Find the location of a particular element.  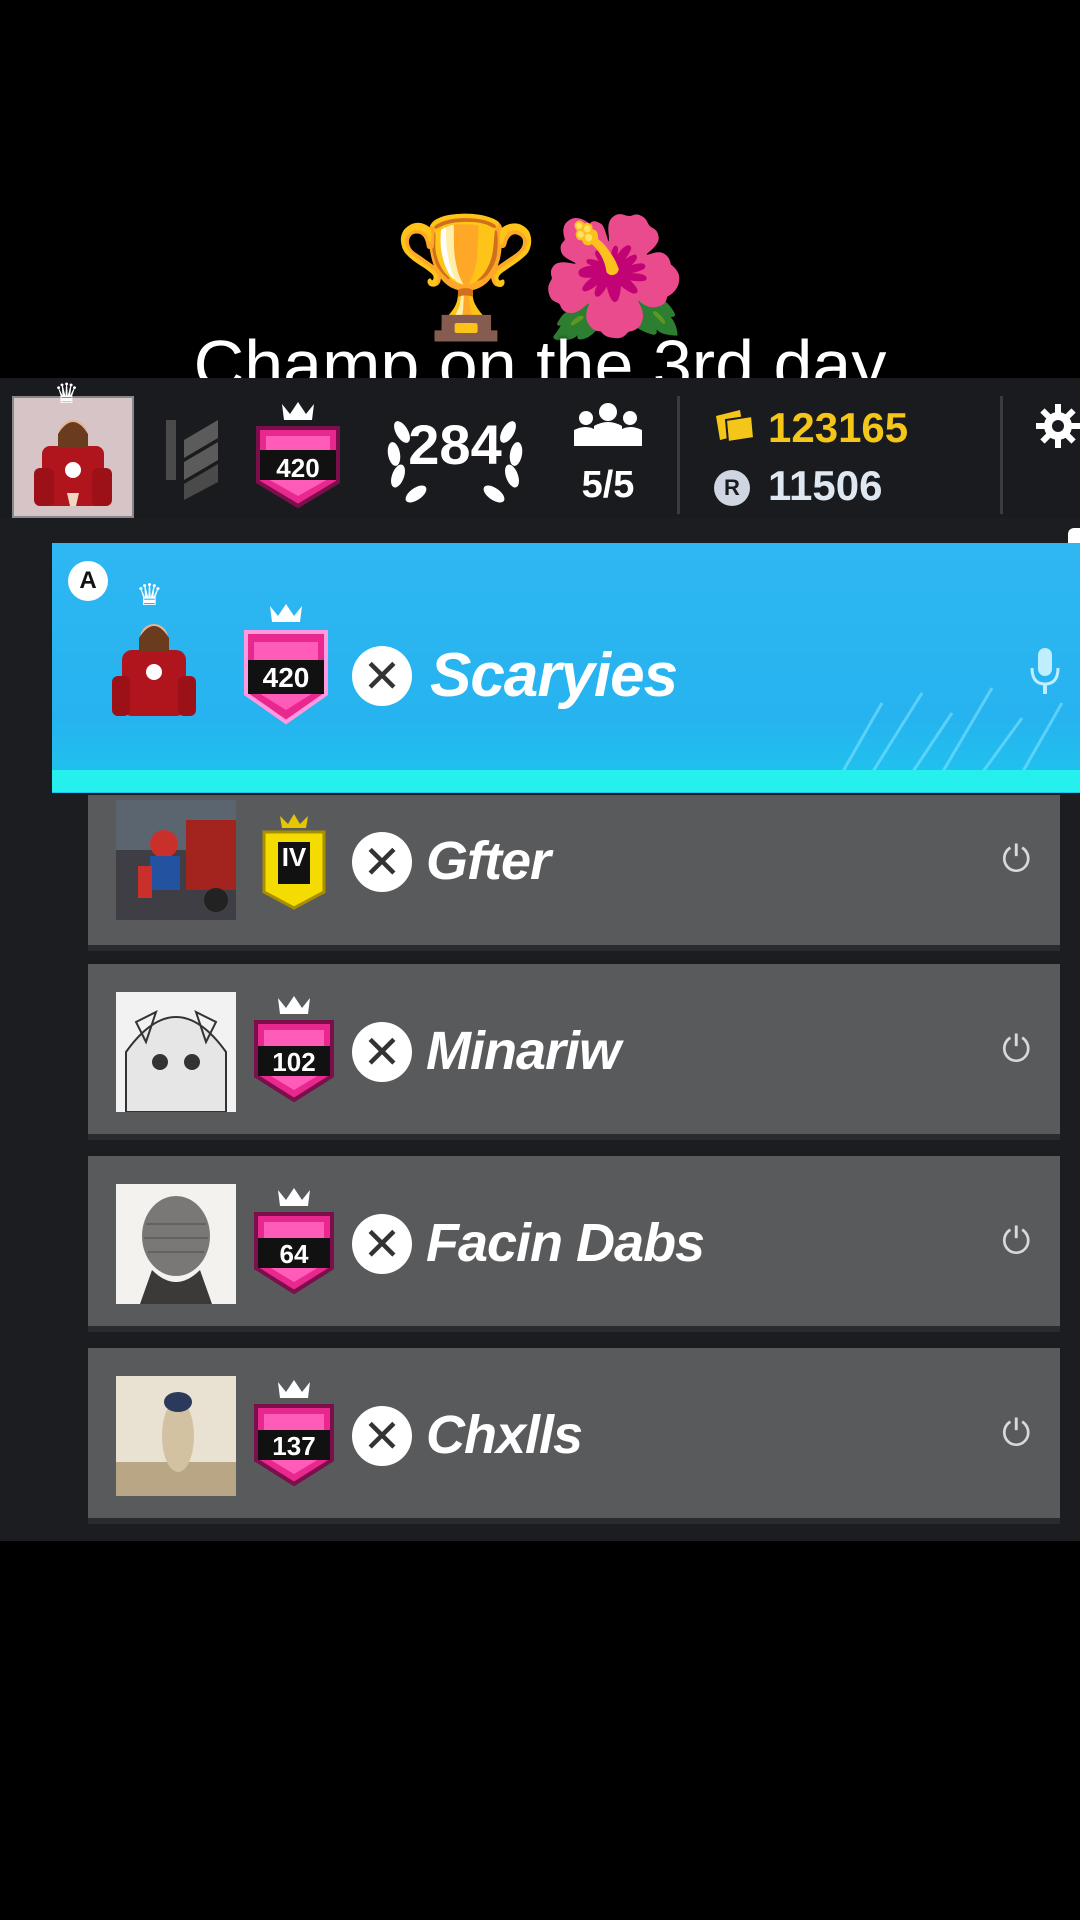

slot-rank-value: 102 is located at coordinates (294, 1062).